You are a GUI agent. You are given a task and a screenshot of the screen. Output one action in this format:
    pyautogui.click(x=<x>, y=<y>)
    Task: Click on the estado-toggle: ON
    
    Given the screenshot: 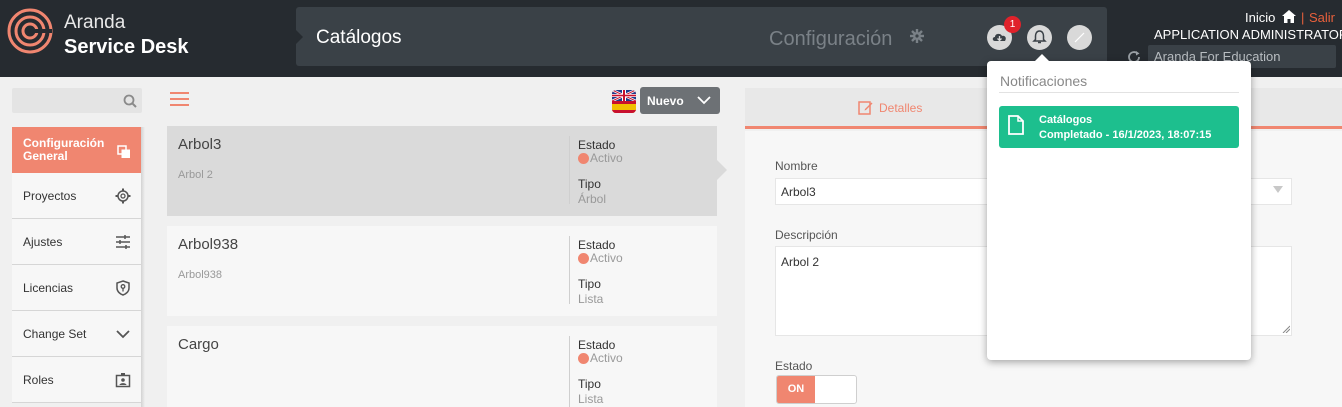 What is the action you would take?
    pyautogui.click(x=816, y=389)
    